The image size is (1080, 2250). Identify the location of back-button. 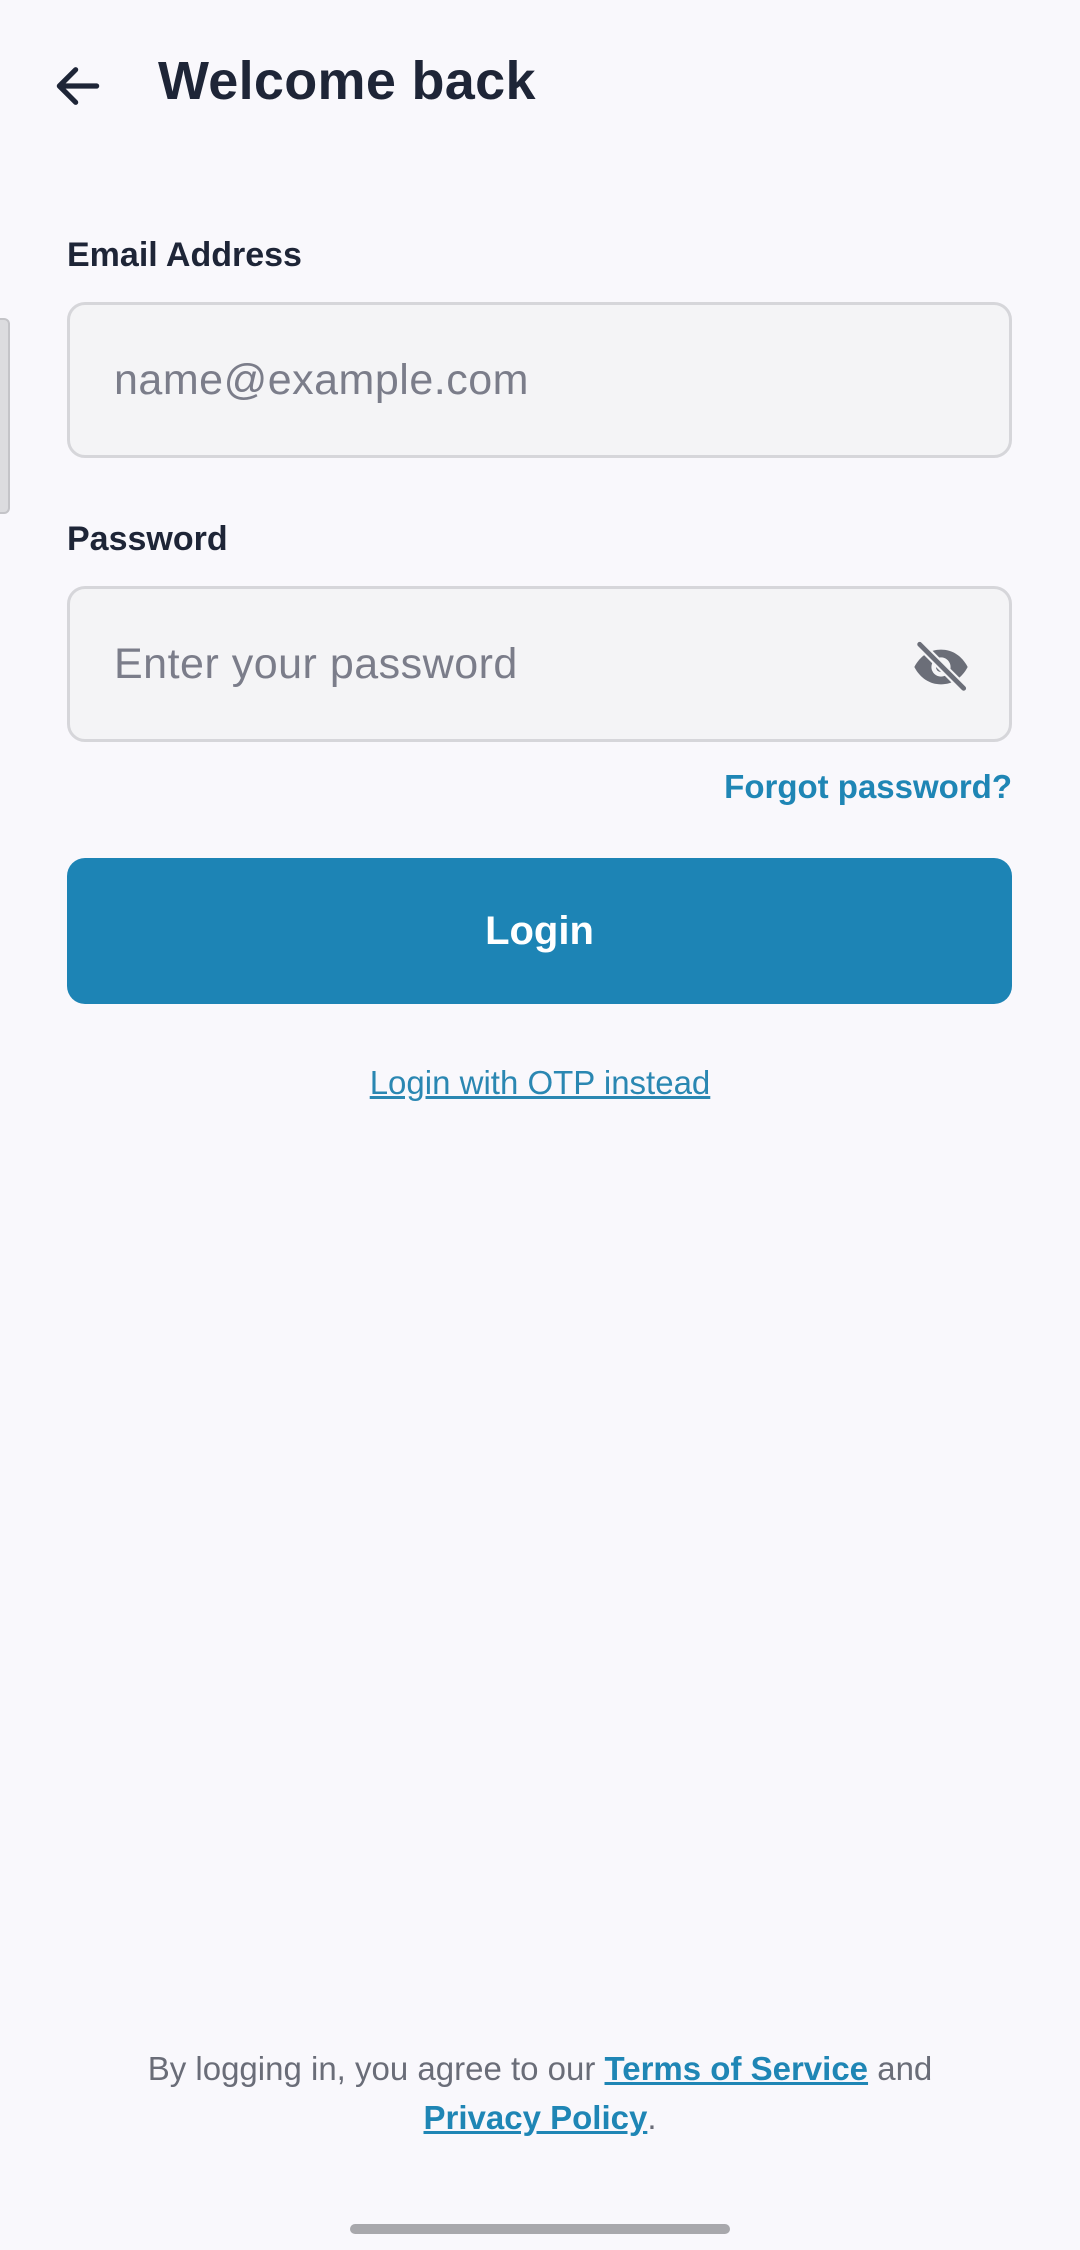
(78, 86).